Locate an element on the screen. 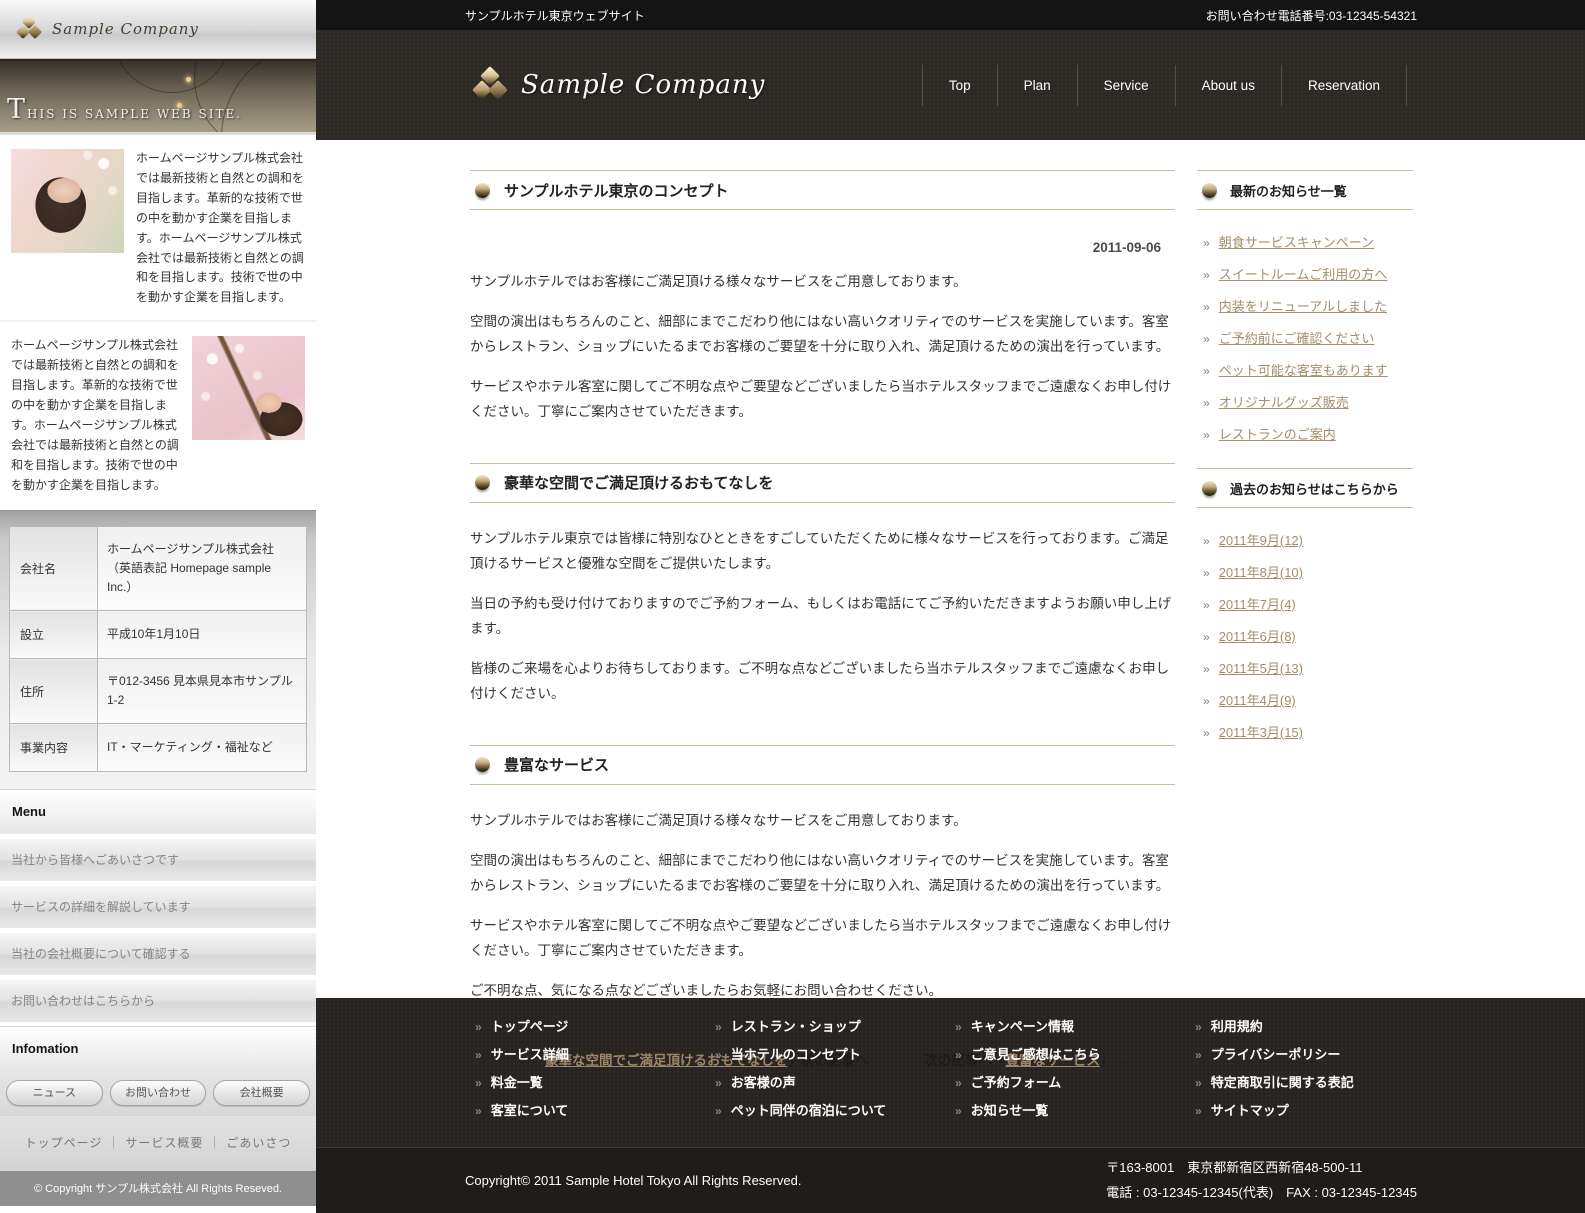  section-heading: 豪華な空間でご満足頂けるおもてなしを is located at coordinates (822, 482).